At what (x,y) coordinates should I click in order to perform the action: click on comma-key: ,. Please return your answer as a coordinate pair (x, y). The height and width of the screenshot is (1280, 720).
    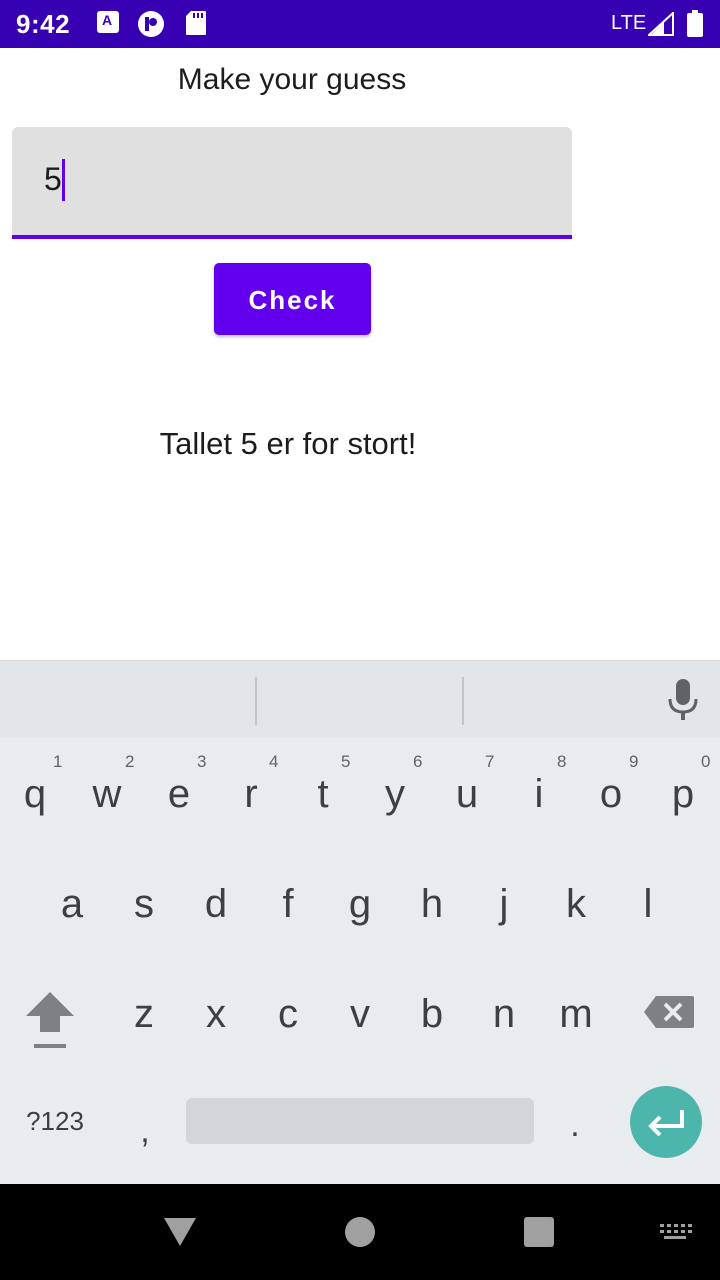
    Looking at the image, I should click on (145, 1131).